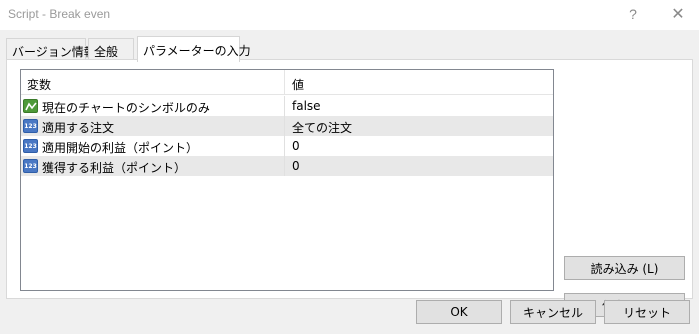 This screenshot has width=699, height=334. What do you see at coordinates (284, 82) in the screenshot?
I see `column-divider` at bounding box center [284, 82].